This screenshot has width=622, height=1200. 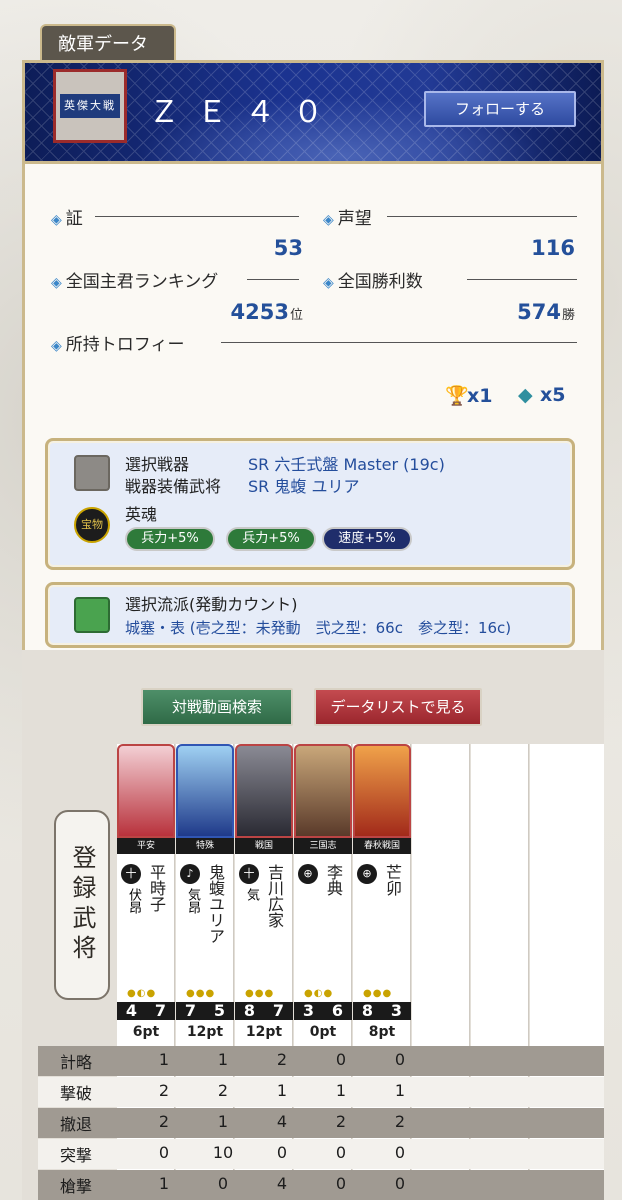 What do you see at coordinates (553, 248) in the screenshot?
I see `fame-value: 116` at bounding box center [553, 248].